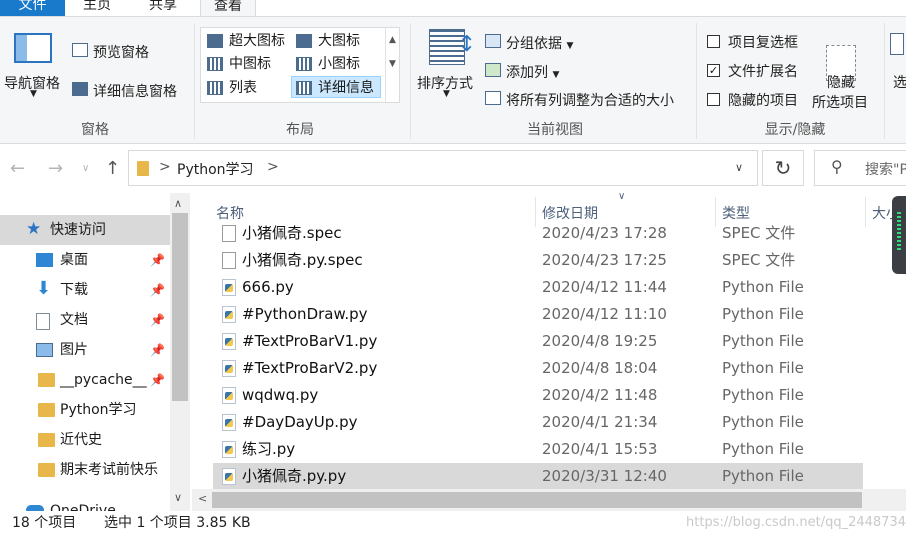 This screenshot has height=535, width=906. I want to click on nav-item-final-exam: 期末考试前快乐, so click(85, 470).